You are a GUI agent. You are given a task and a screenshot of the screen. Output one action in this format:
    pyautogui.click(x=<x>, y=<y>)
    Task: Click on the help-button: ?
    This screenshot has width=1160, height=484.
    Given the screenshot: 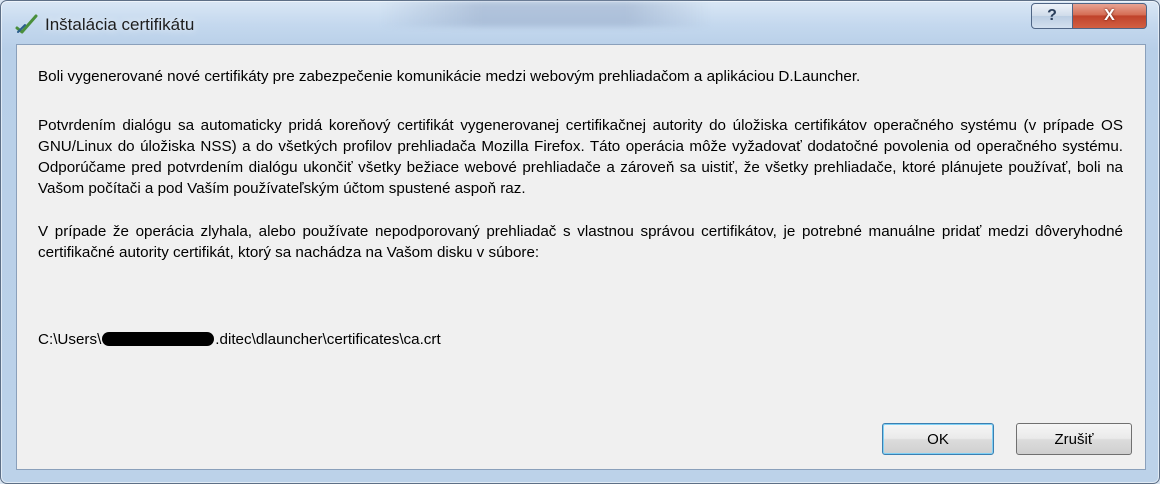 What is the action you would take?
    pyautogui.click(x=1052, y=16)
    